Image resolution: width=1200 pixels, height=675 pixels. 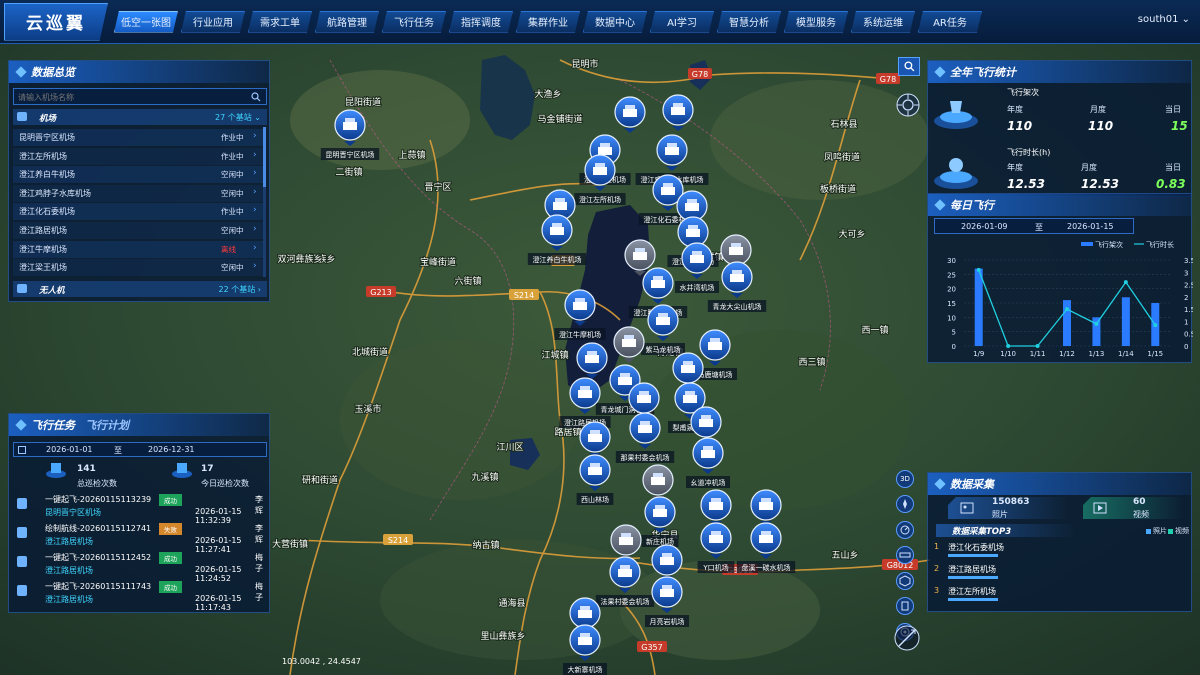 What do you see at coordinates (98, 528) in the screenshot?
I see `task-name: 绘制航线-20260115112741` at bounding box center [98, 528].